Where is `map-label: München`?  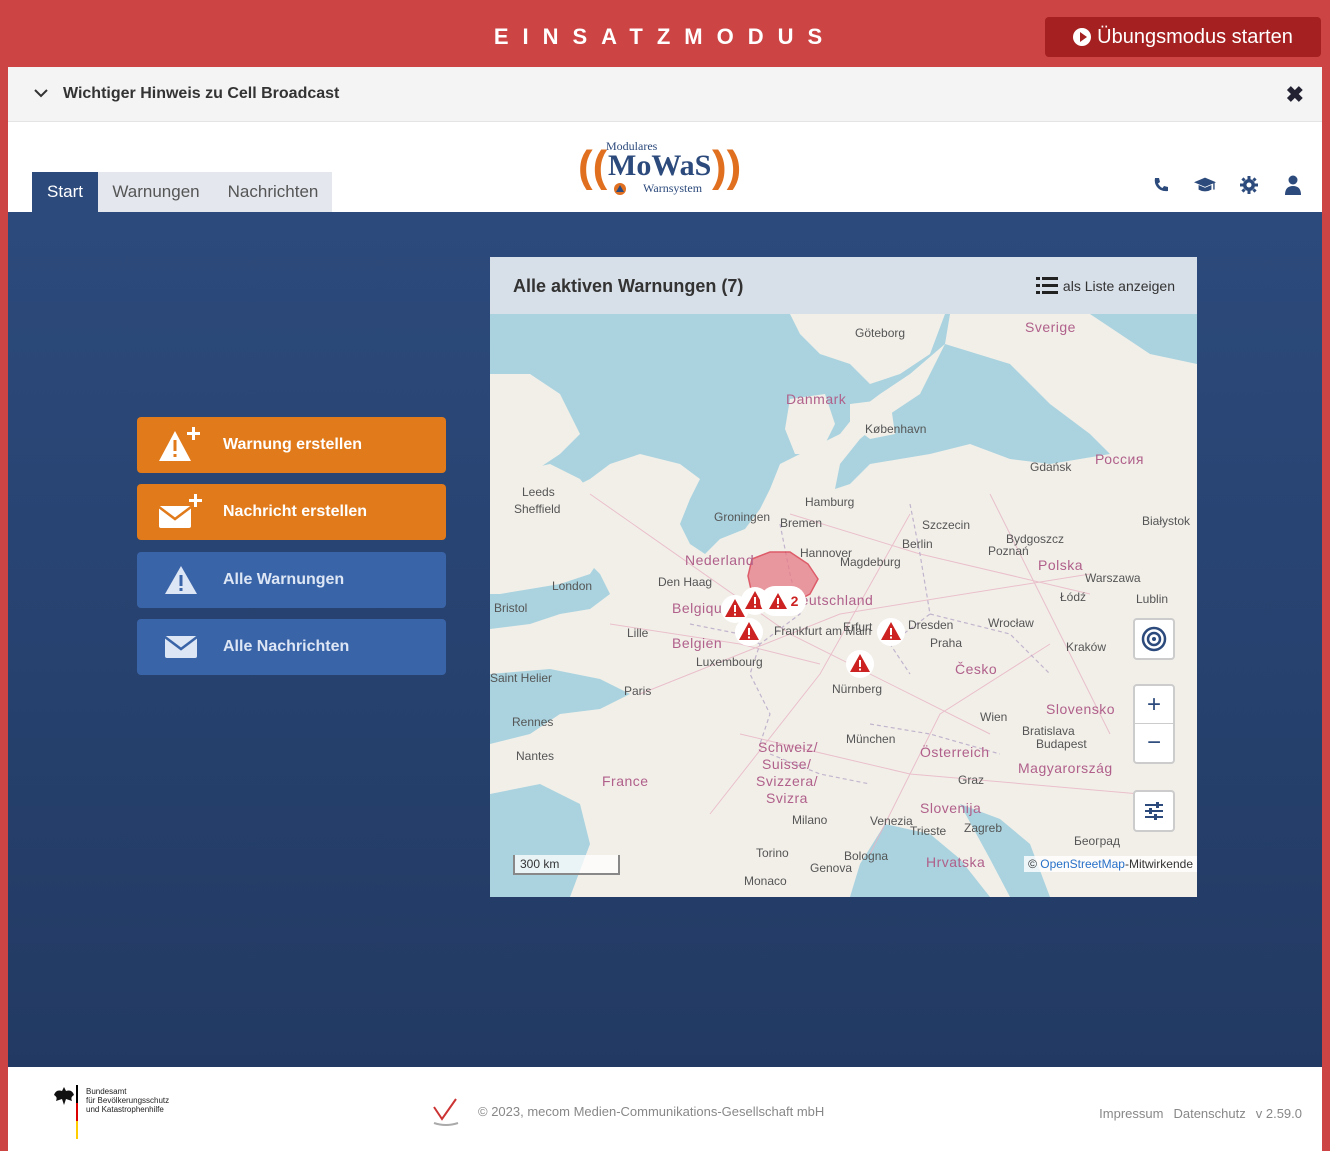
map-label: München is located at coordinates (871, 739).